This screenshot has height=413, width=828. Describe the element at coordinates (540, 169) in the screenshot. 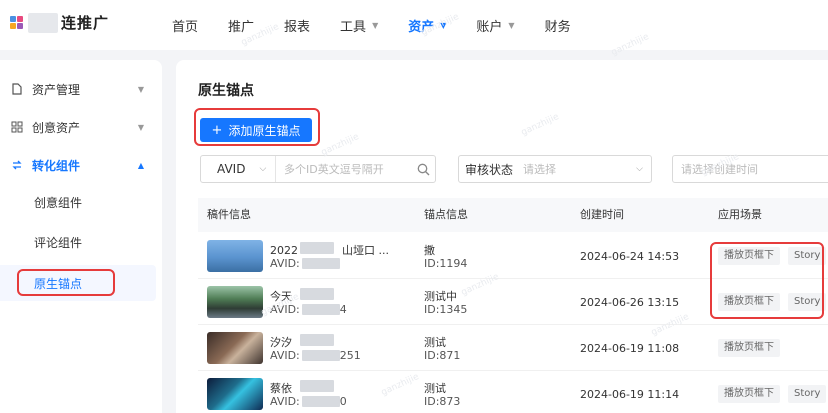

I see `audit-status-placeholder: 请选择` at that location.